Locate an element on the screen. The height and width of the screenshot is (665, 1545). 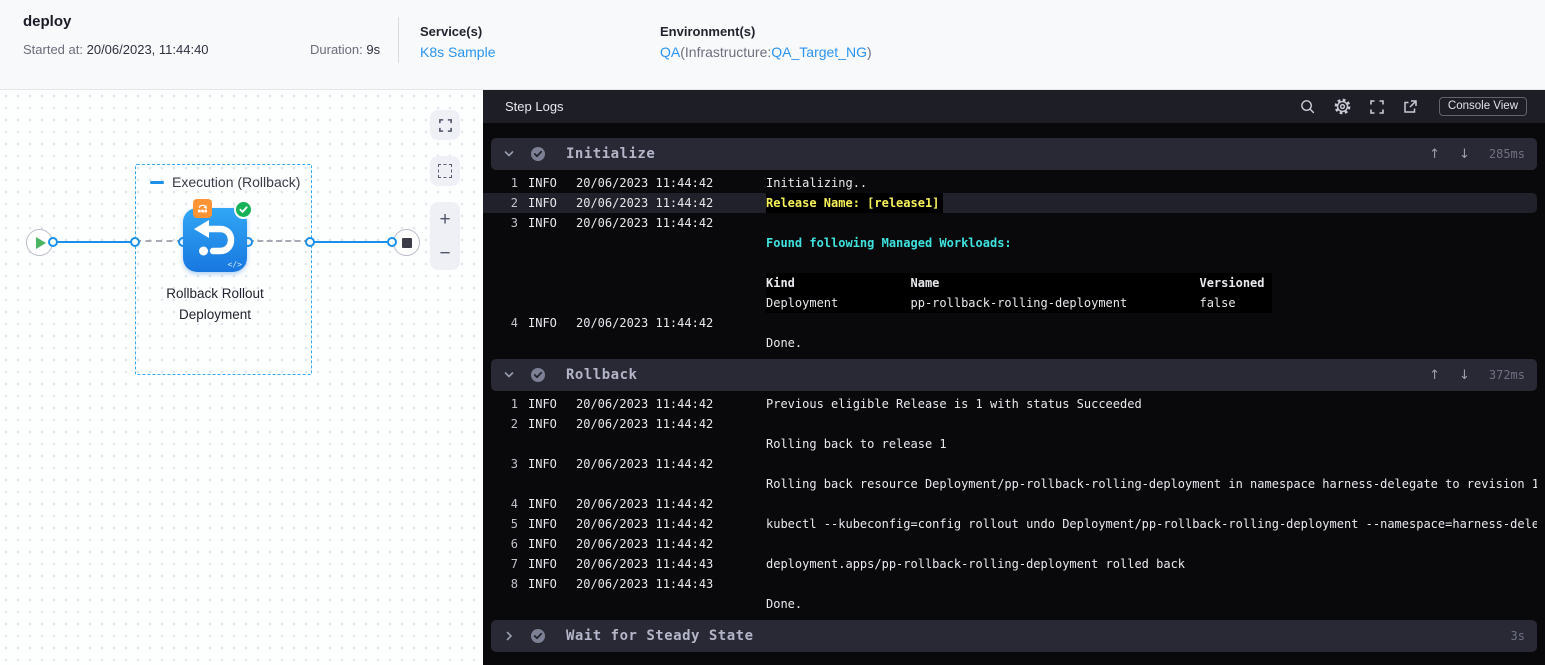
edge-start-to-stage is located at coordinates (94, 242).